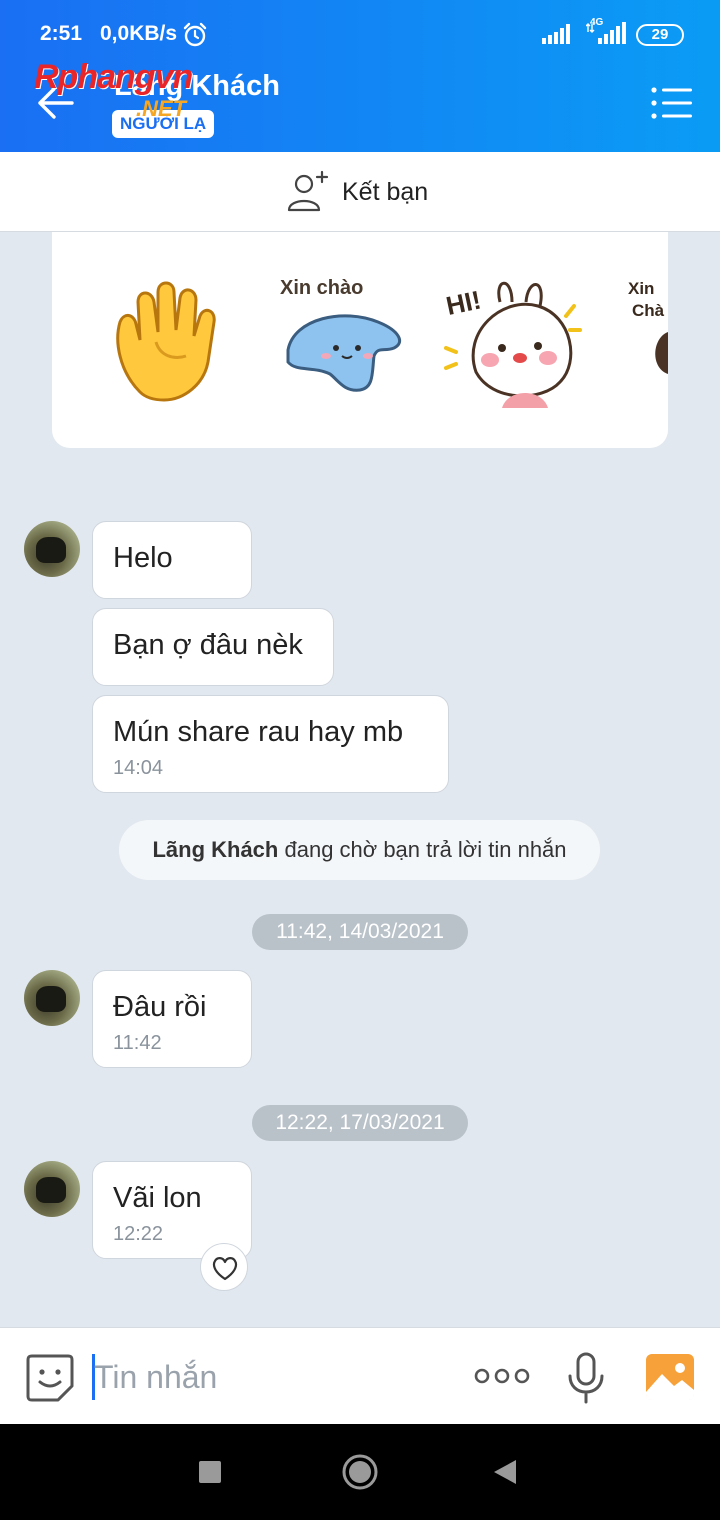 This screenshot has height=1520, width=720. What do you see at coordinates (360, 1123) in the screenshot?
I see `date-separator: 12:22, 17/03/2021` at bounding box center [360, 1123].